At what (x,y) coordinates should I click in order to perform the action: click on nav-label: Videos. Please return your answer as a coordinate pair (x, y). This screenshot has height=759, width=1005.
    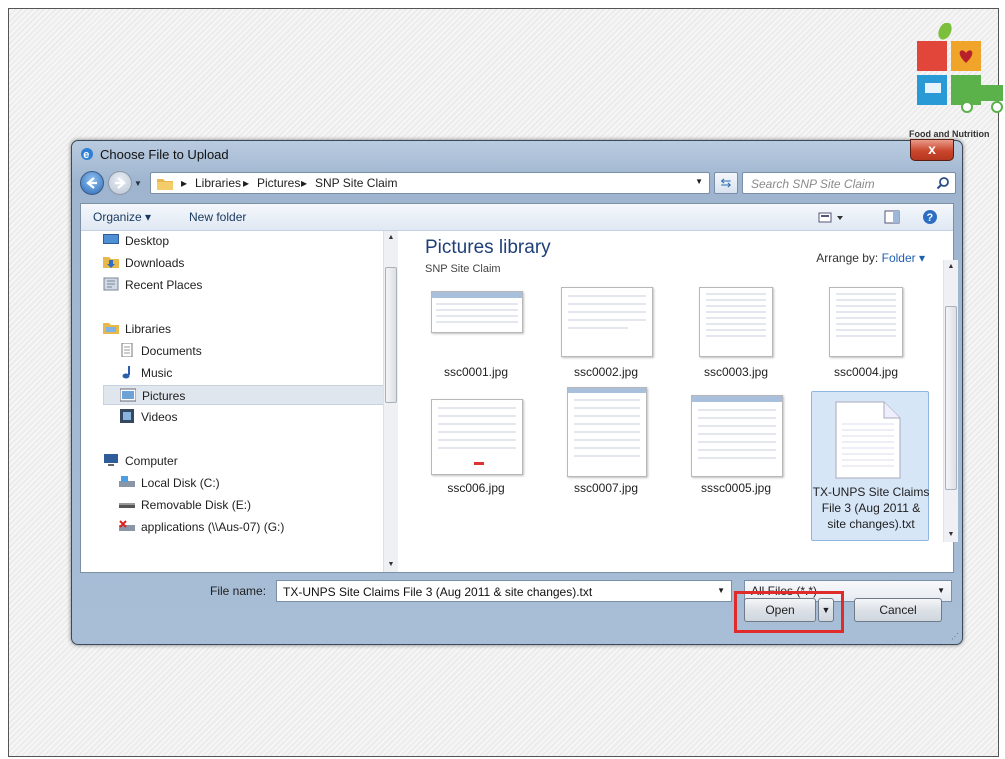
    Looking at the image, I should click on (159, 417).